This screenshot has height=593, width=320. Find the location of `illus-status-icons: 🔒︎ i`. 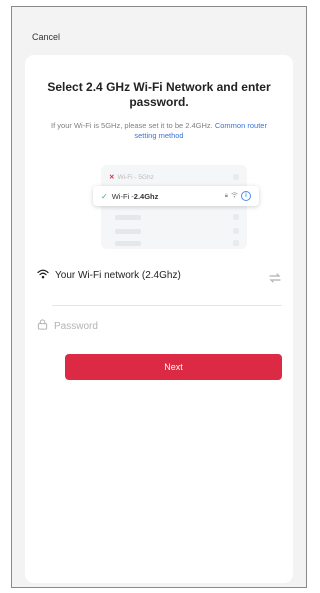

illus-status-icons: 🔒︎ i is located at coordinates (238, 196).